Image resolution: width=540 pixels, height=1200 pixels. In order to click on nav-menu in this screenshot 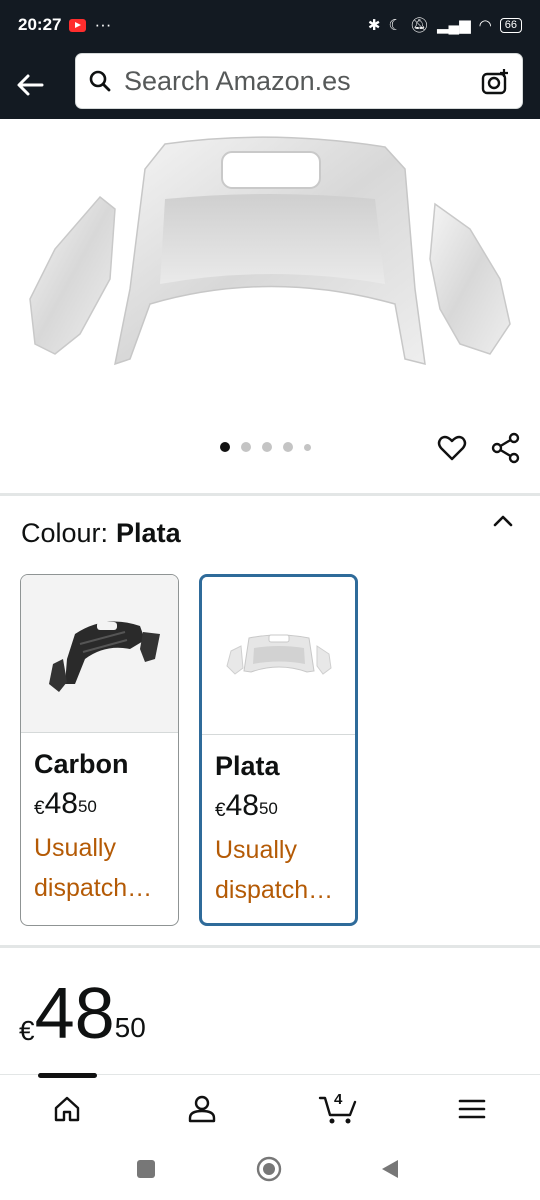, I will do `click(472, 1109)`.